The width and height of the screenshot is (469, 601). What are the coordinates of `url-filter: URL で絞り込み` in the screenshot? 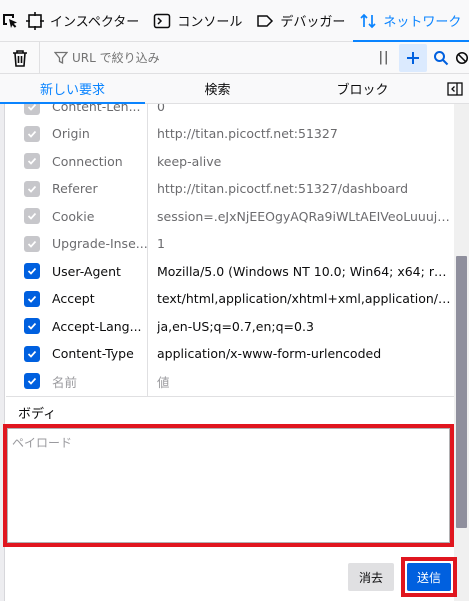 It's located at (204, 57).